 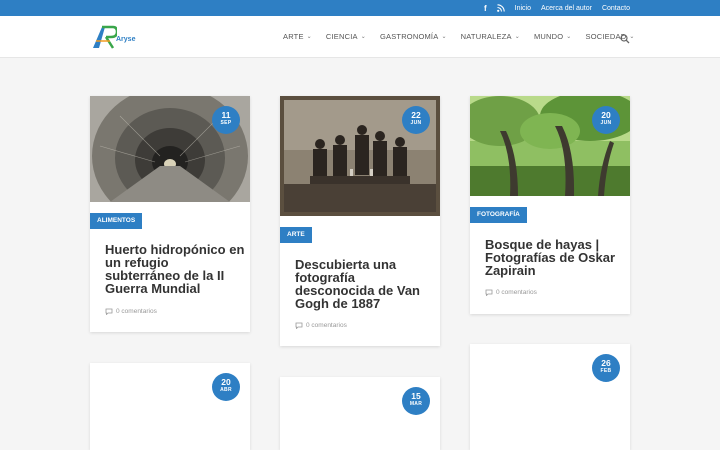 What do you see at coordinates (360, 8) in the screenshot?
I see `top-bar: f Inicio Acerca del autor Contacto` at bounding box center [360, 8].